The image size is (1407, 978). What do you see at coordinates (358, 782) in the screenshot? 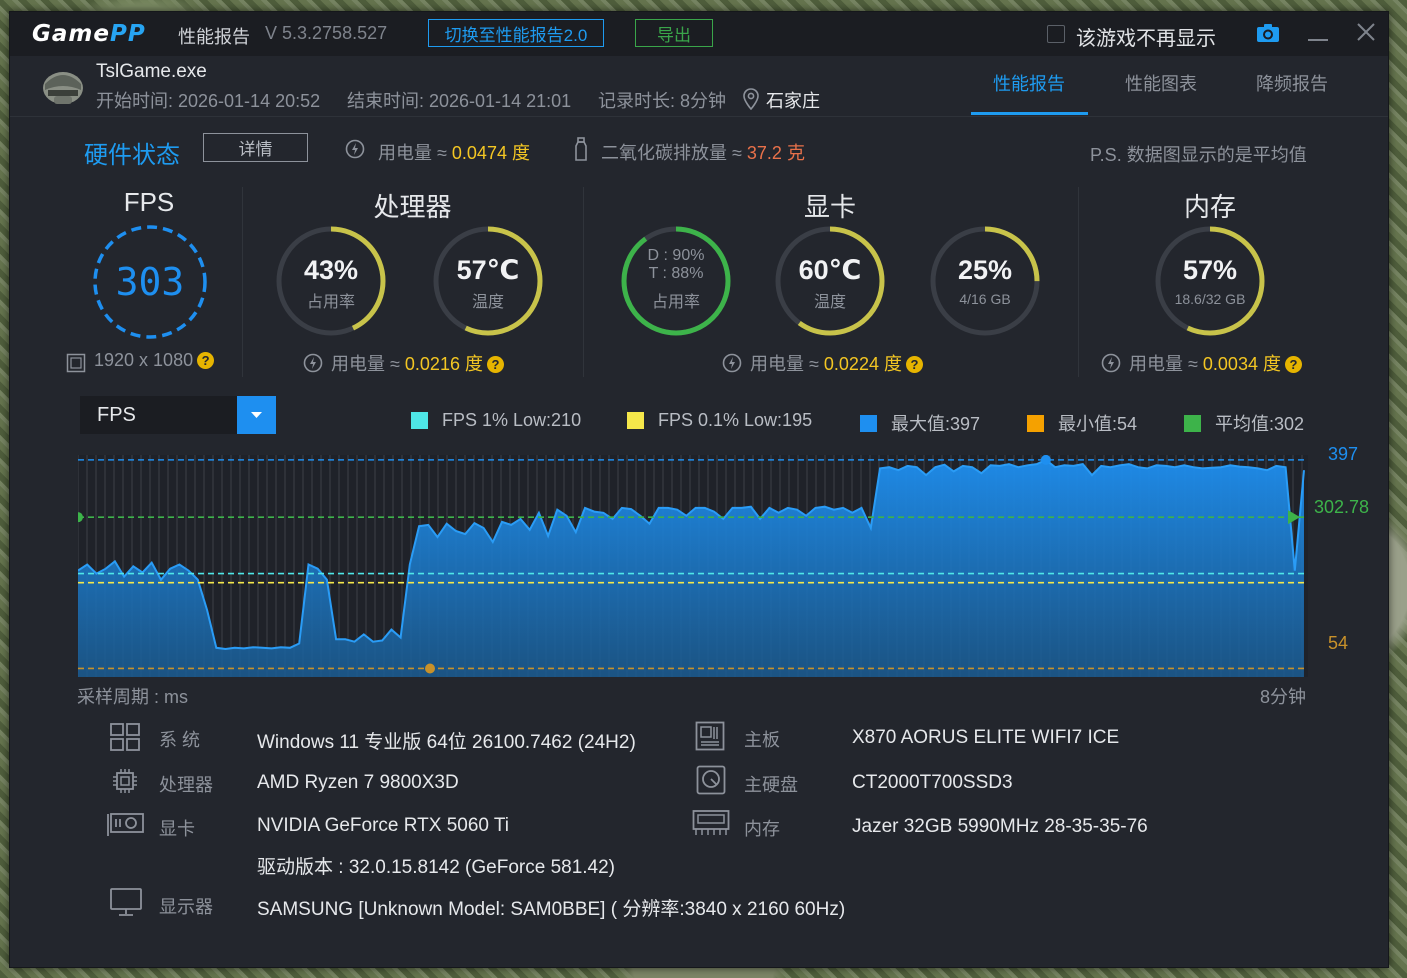
I see `cpu-value: AMD Ryzen 7 9800X3D` at bounding box center [358, 782].